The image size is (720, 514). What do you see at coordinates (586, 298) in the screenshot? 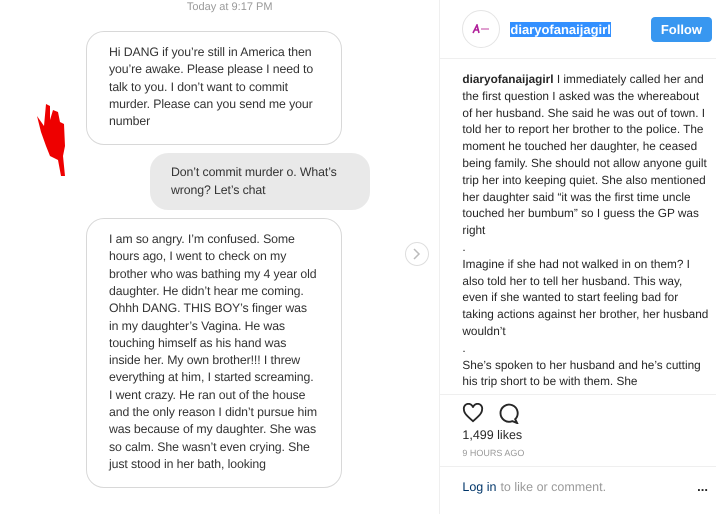
I see `caption-text: Imagine if she had not walked in on them? I also told her to tell her husband. This way, even if she wanted to start feeling bad for taking actions against her brother, her husband wouldn’t` at bounding box center [586, 298].